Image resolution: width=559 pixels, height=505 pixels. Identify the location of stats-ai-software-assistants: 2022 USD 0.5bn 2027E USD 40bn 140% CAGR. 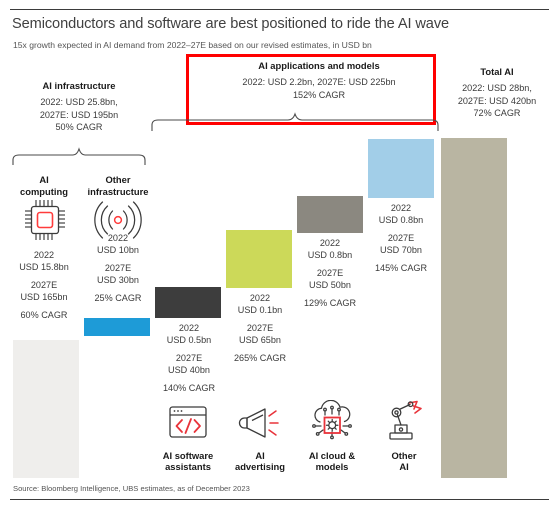
(189, 358).